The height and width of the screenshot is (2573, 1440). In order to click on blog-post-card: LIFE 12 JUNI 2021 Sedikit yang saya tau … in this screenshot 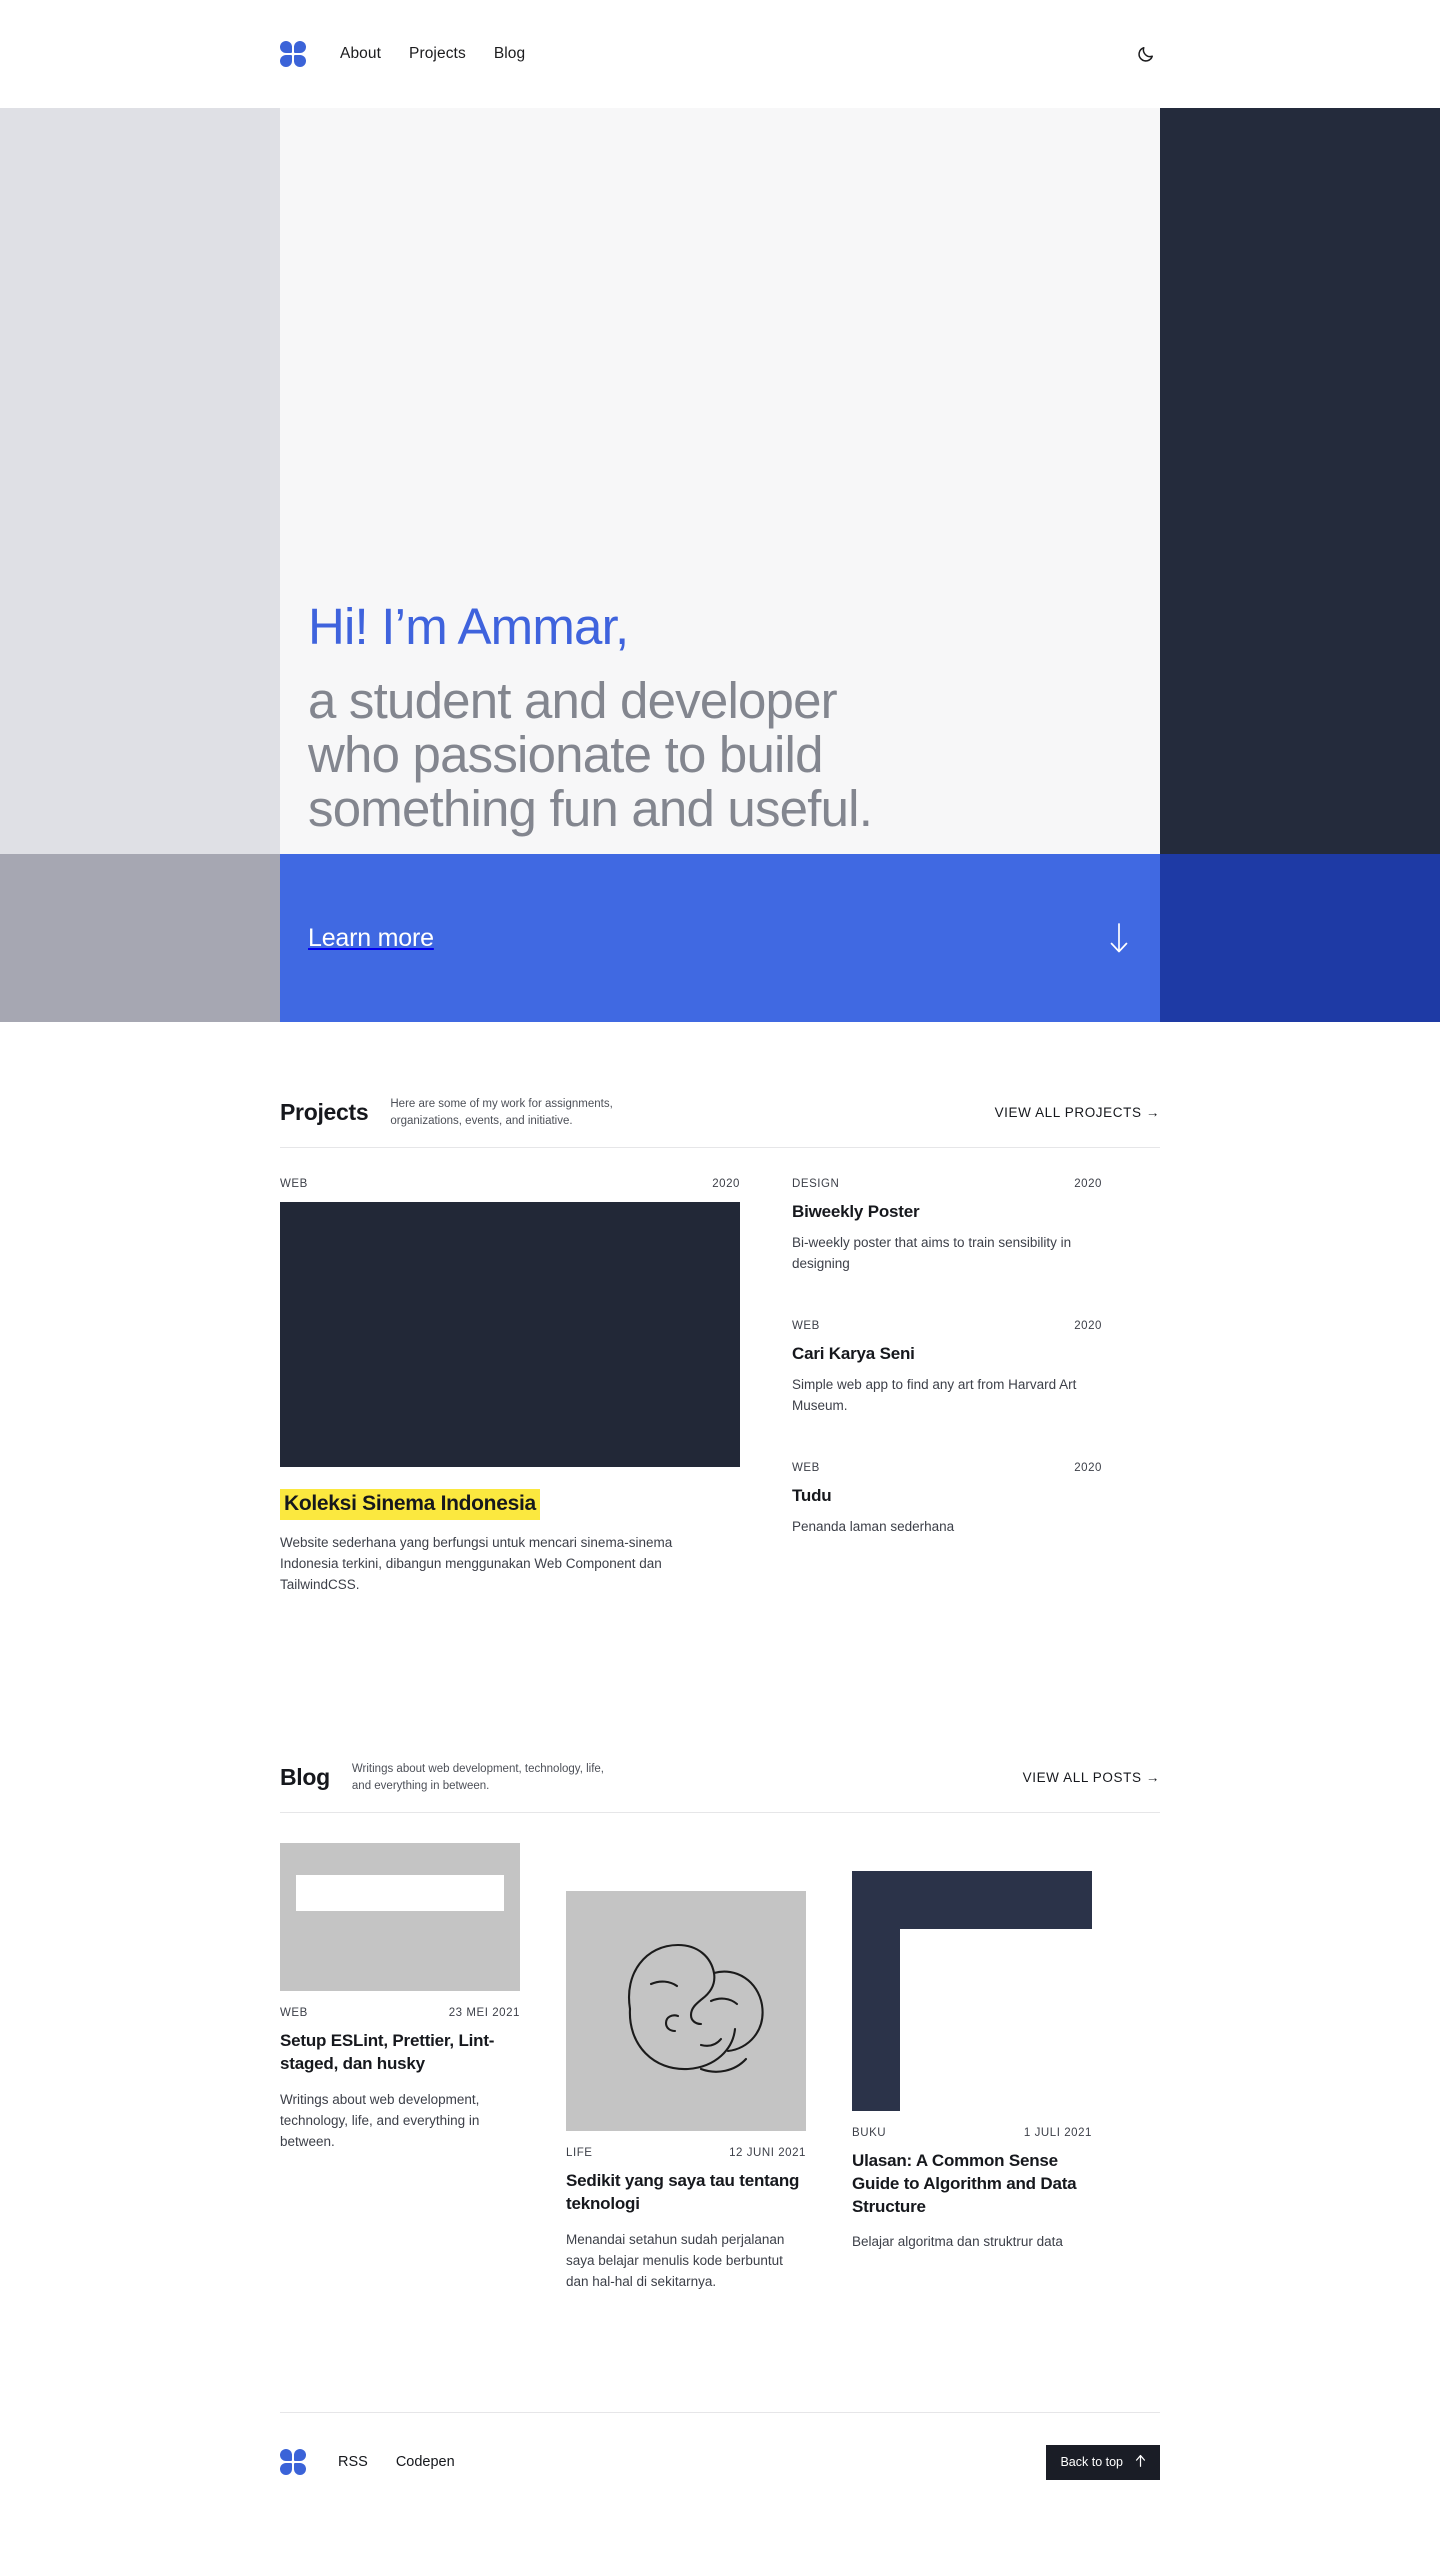, I will do `click(686, 2091)`.